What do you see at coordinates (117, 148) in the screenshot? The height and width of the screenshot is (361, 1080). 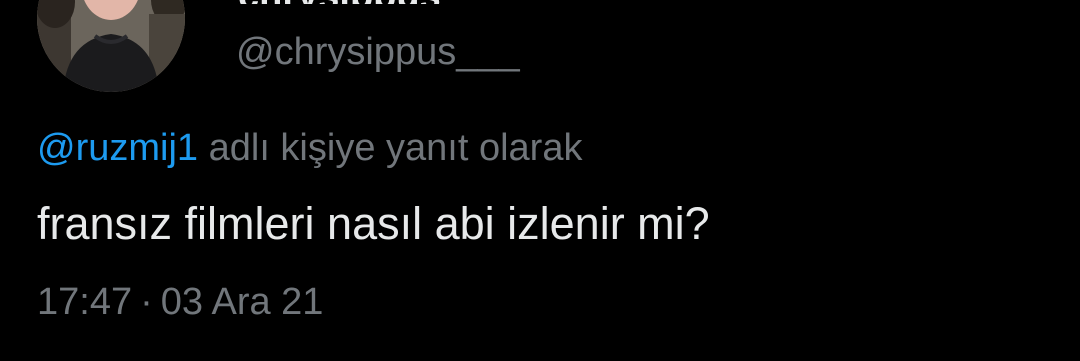 I see `reply-mention-link: @ruzmij1` at bounding box center [117, 148].